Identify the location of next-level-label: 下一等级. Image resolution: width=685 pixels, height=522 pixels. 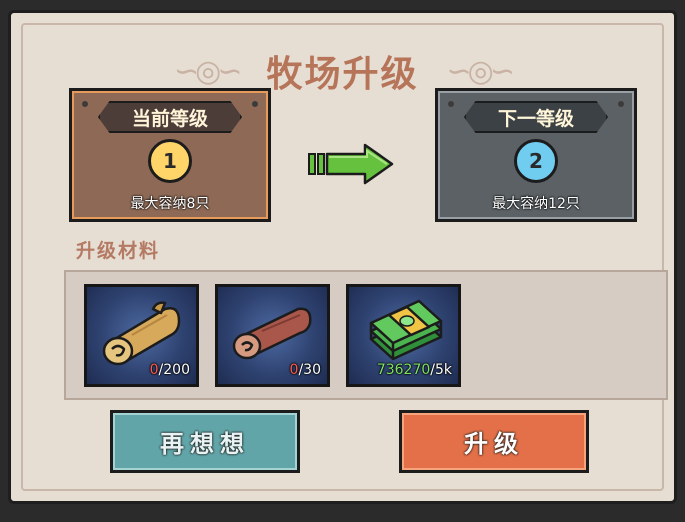
(536, 117).